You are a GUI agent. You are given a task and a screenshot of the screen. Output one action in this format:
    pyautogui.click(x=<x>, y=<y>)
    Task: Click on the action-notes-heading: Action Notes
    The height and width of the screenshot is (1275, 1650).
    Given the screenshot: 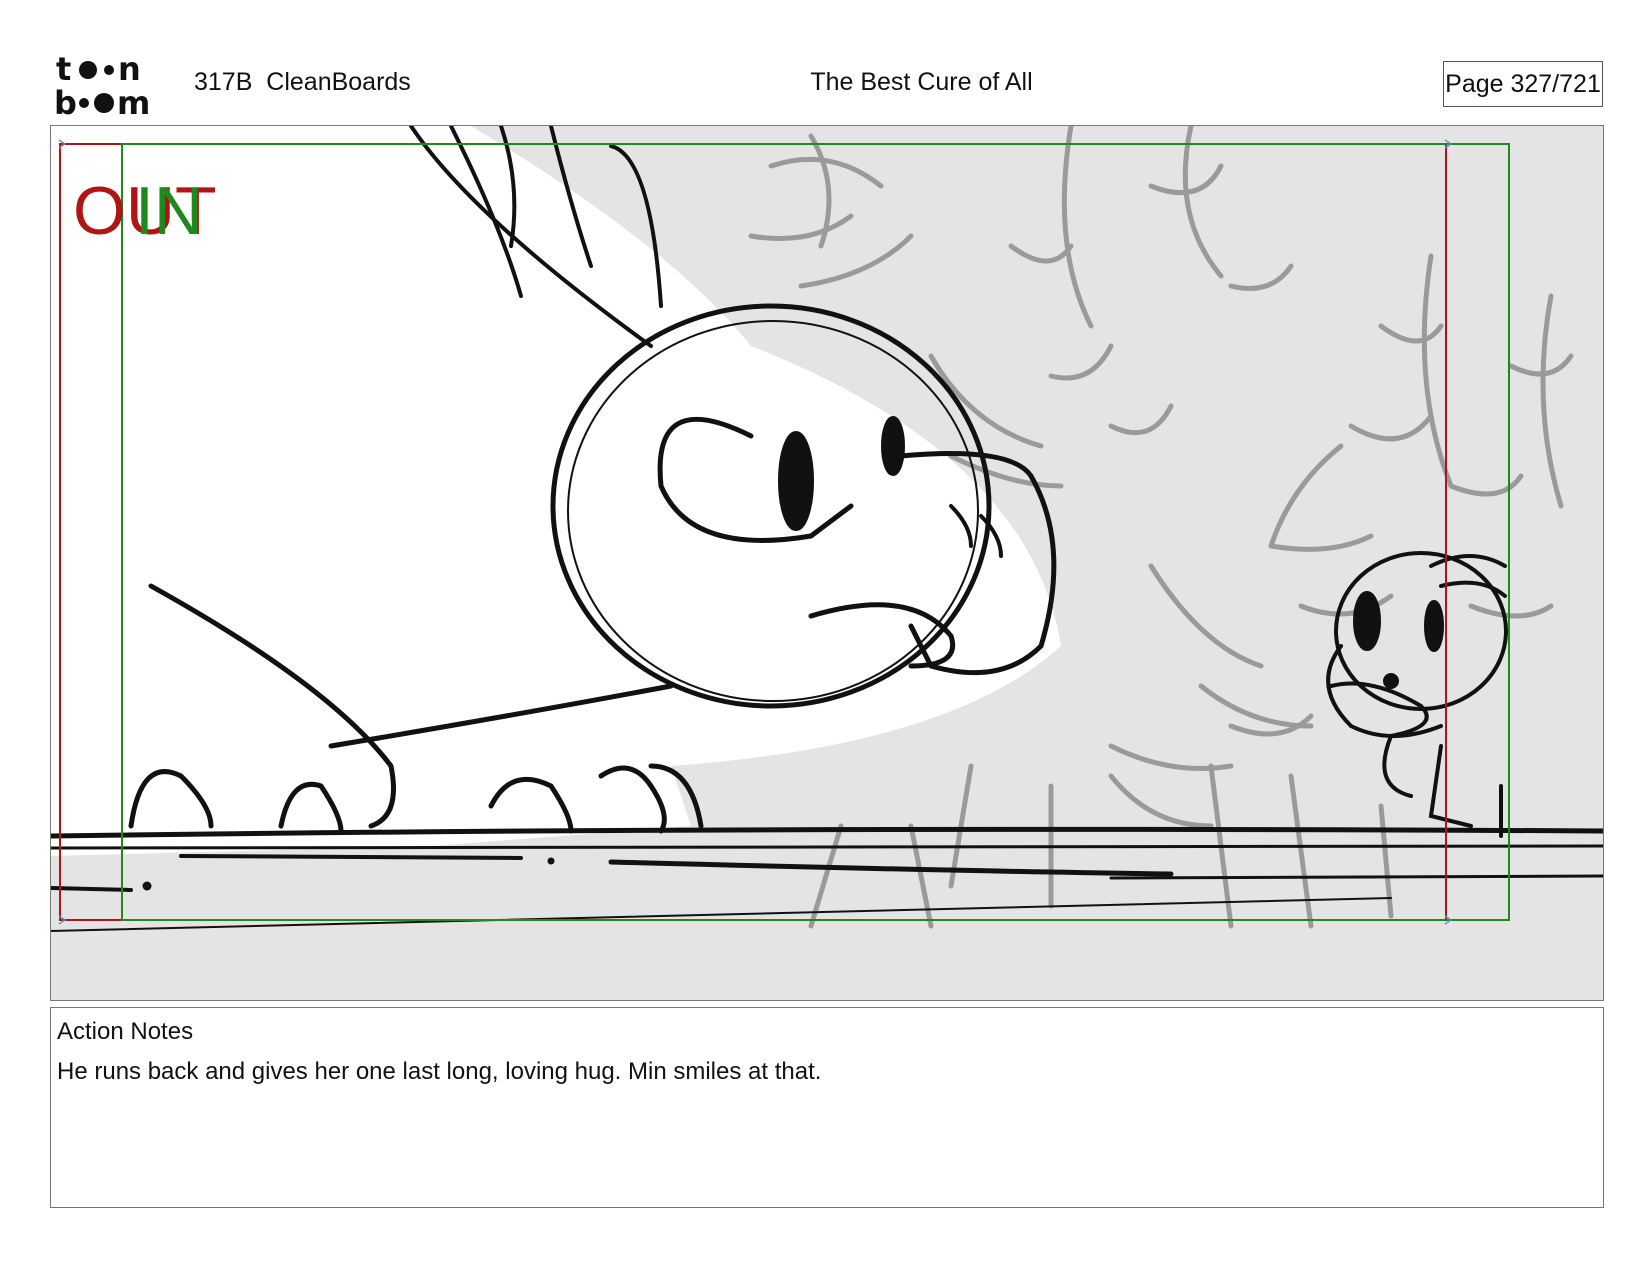 What is the action you would take?
    pyautogui.click(x=125, y=1031)
    